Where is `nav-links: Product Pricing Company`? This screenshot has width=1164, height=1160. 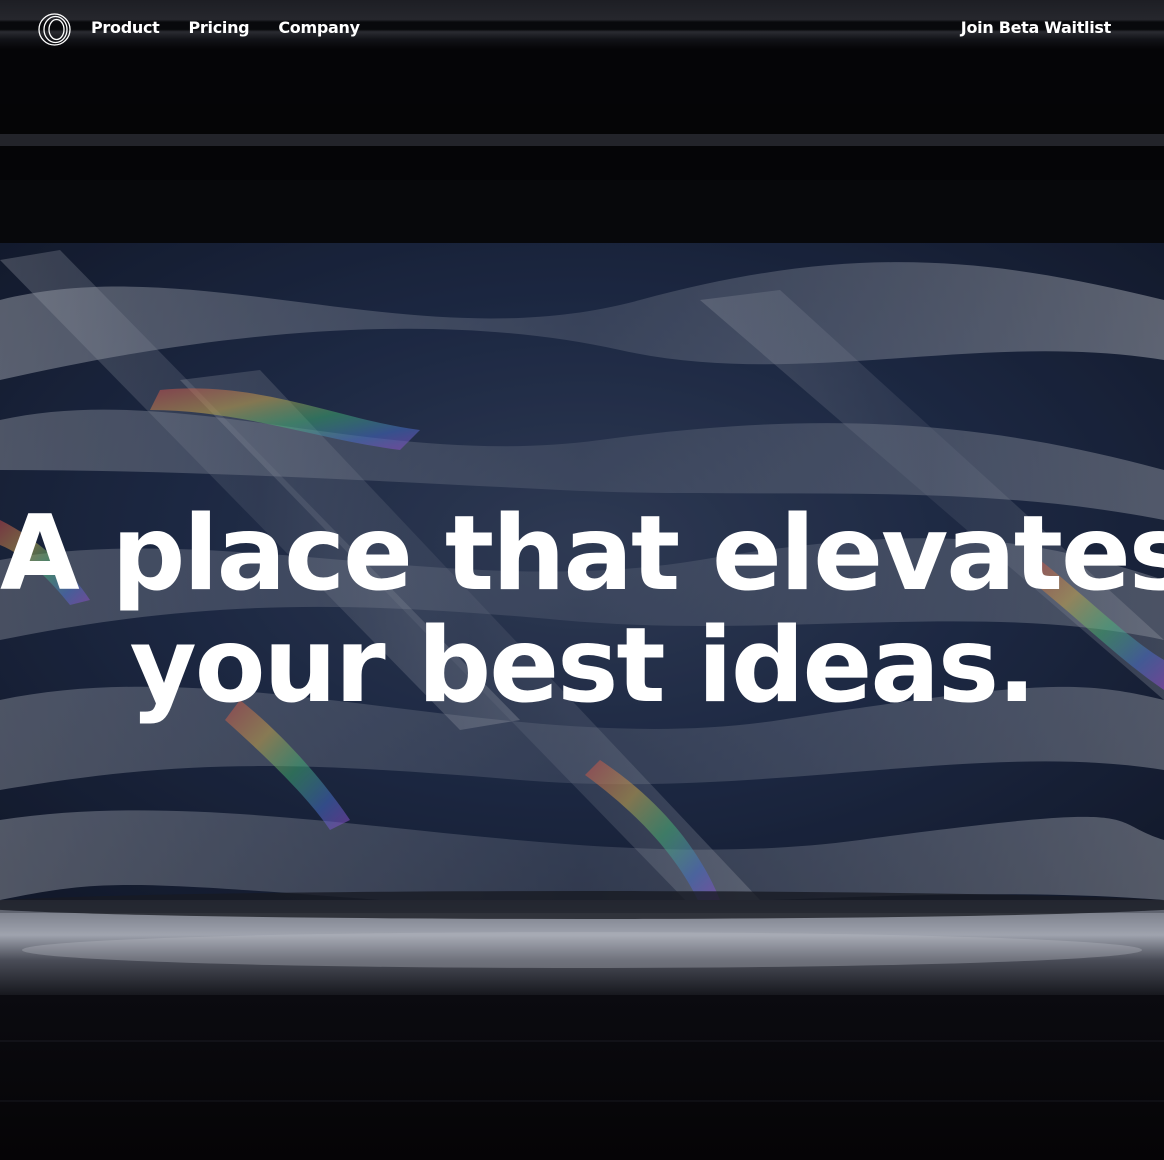
nav-links: Product Pricing Company is located at coordinates (225, 28).